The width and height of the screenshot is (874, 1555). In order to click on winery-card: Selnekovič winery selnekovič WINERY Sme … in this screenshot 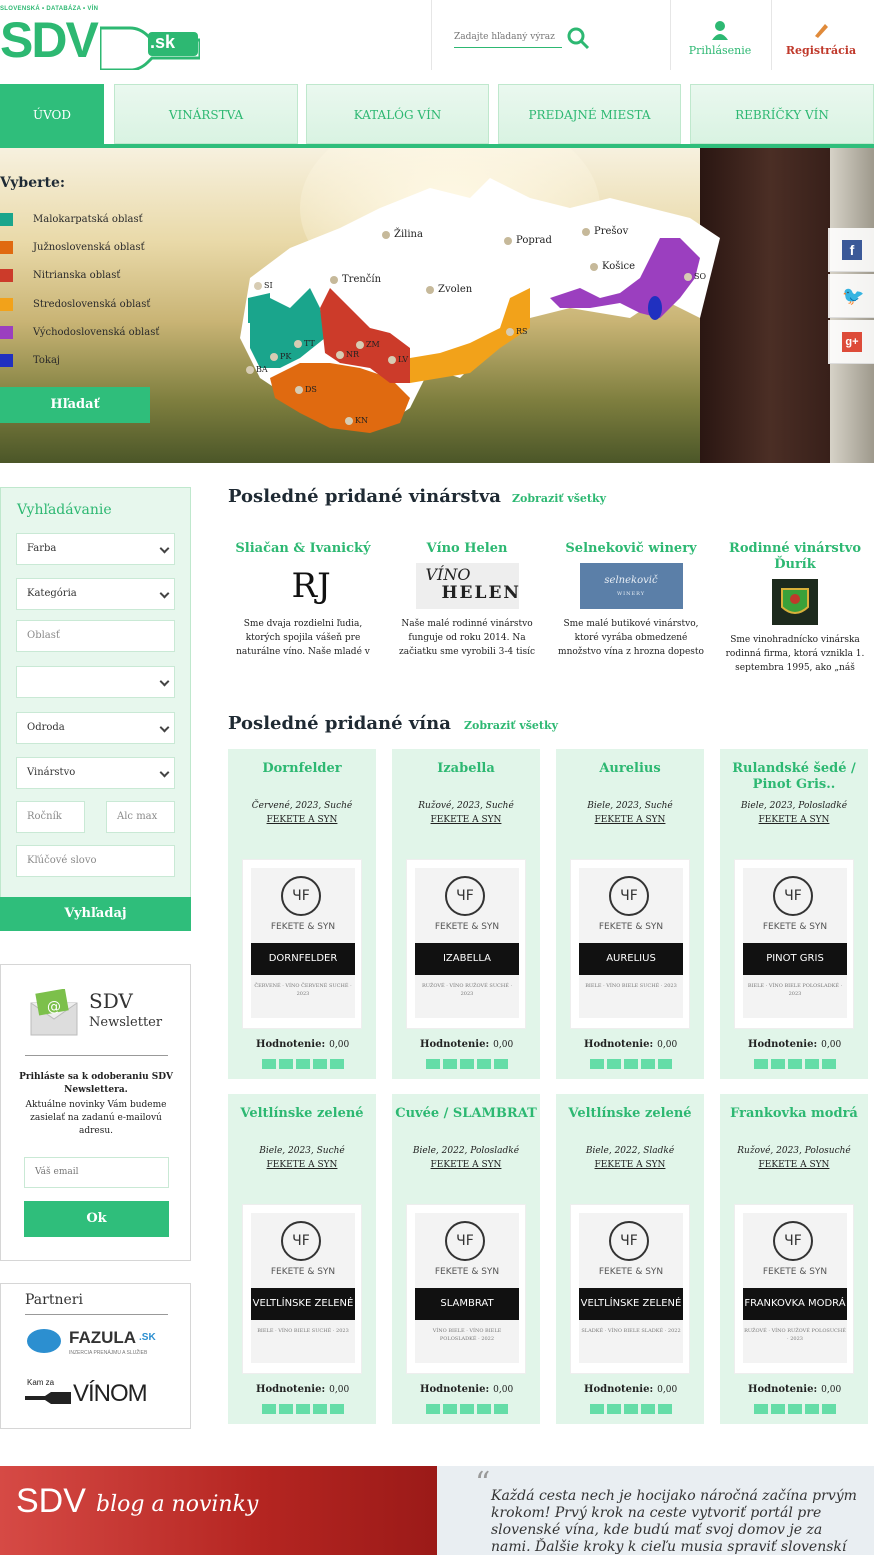, I will do `click(631, 600)`.